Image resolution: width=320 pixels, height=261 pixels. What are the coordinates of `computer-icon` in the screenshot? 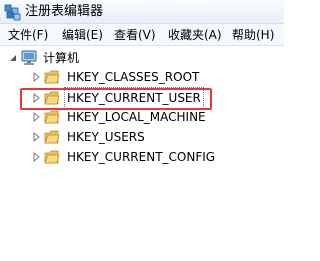 It's located at (29, 57).